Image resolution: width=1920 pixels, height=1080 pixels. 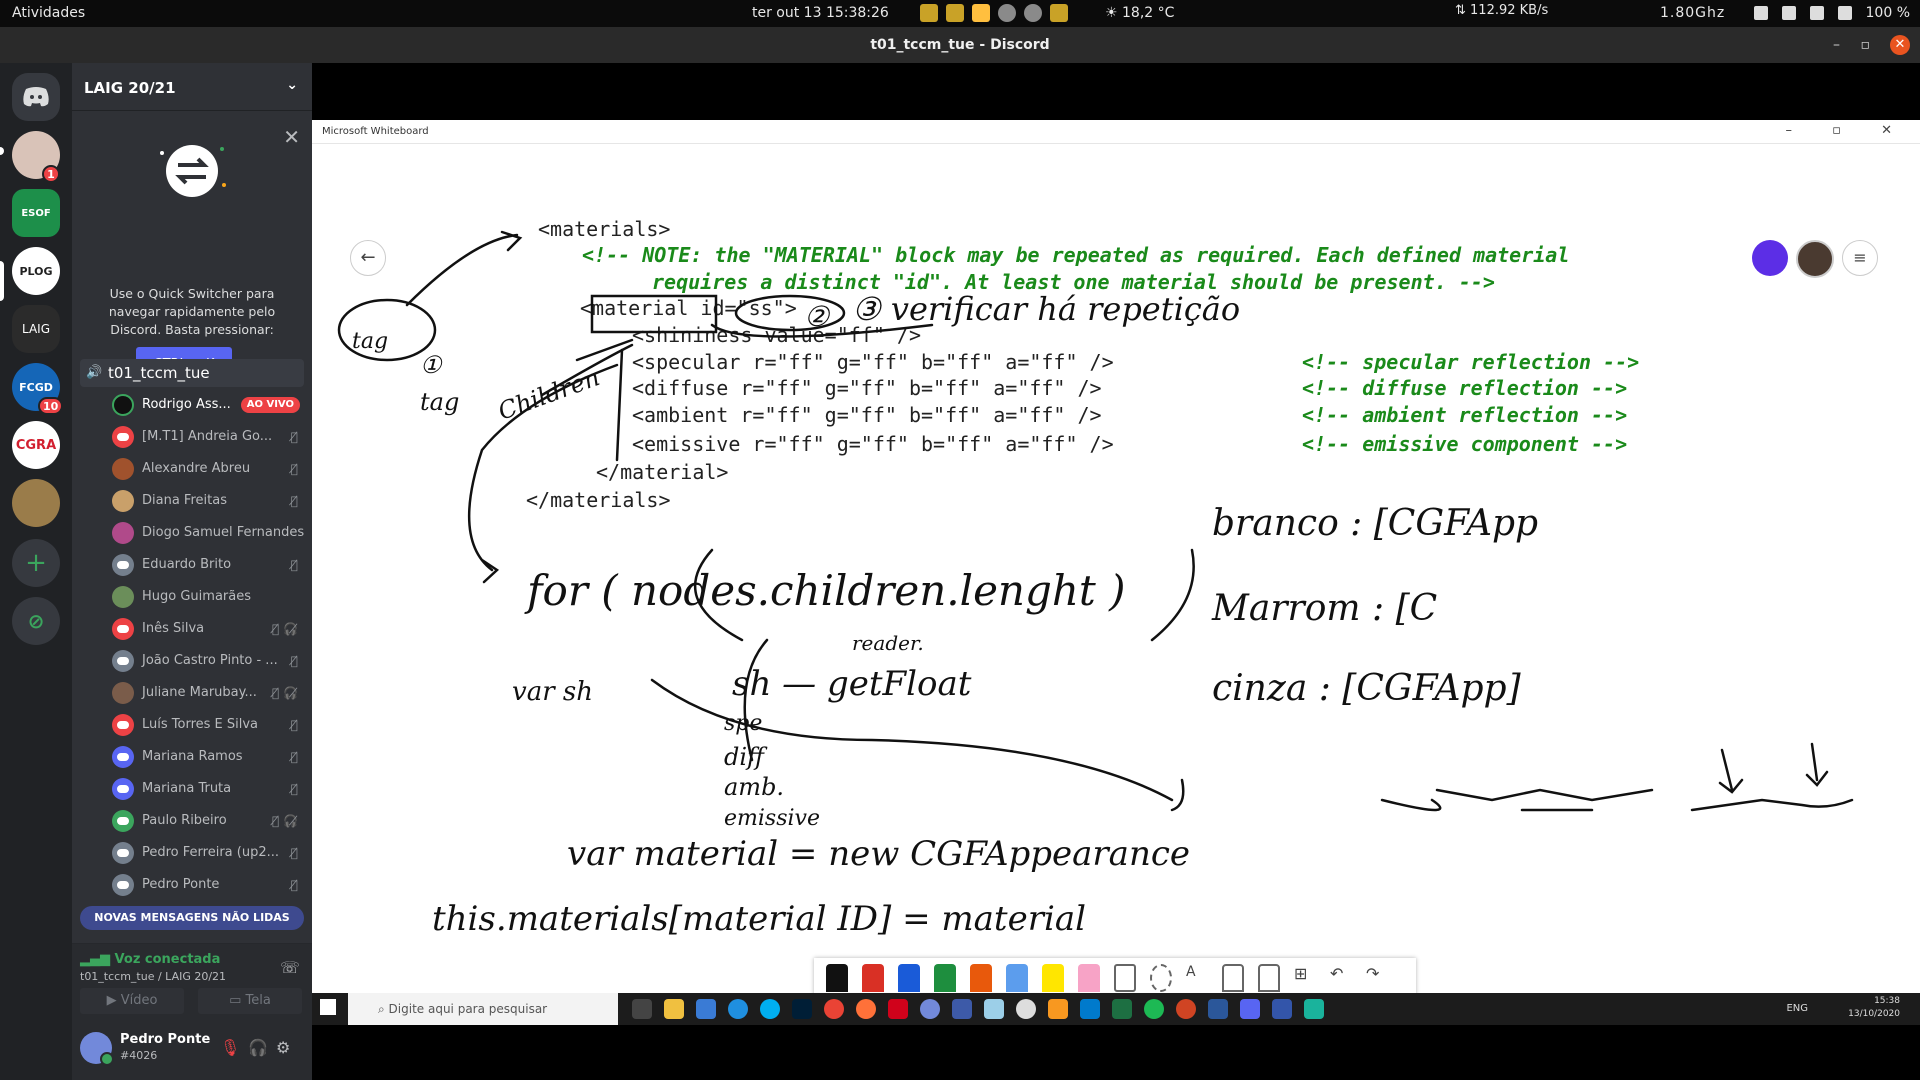 I want to click on file-explorer-icon, so click(x=674, y=1009).